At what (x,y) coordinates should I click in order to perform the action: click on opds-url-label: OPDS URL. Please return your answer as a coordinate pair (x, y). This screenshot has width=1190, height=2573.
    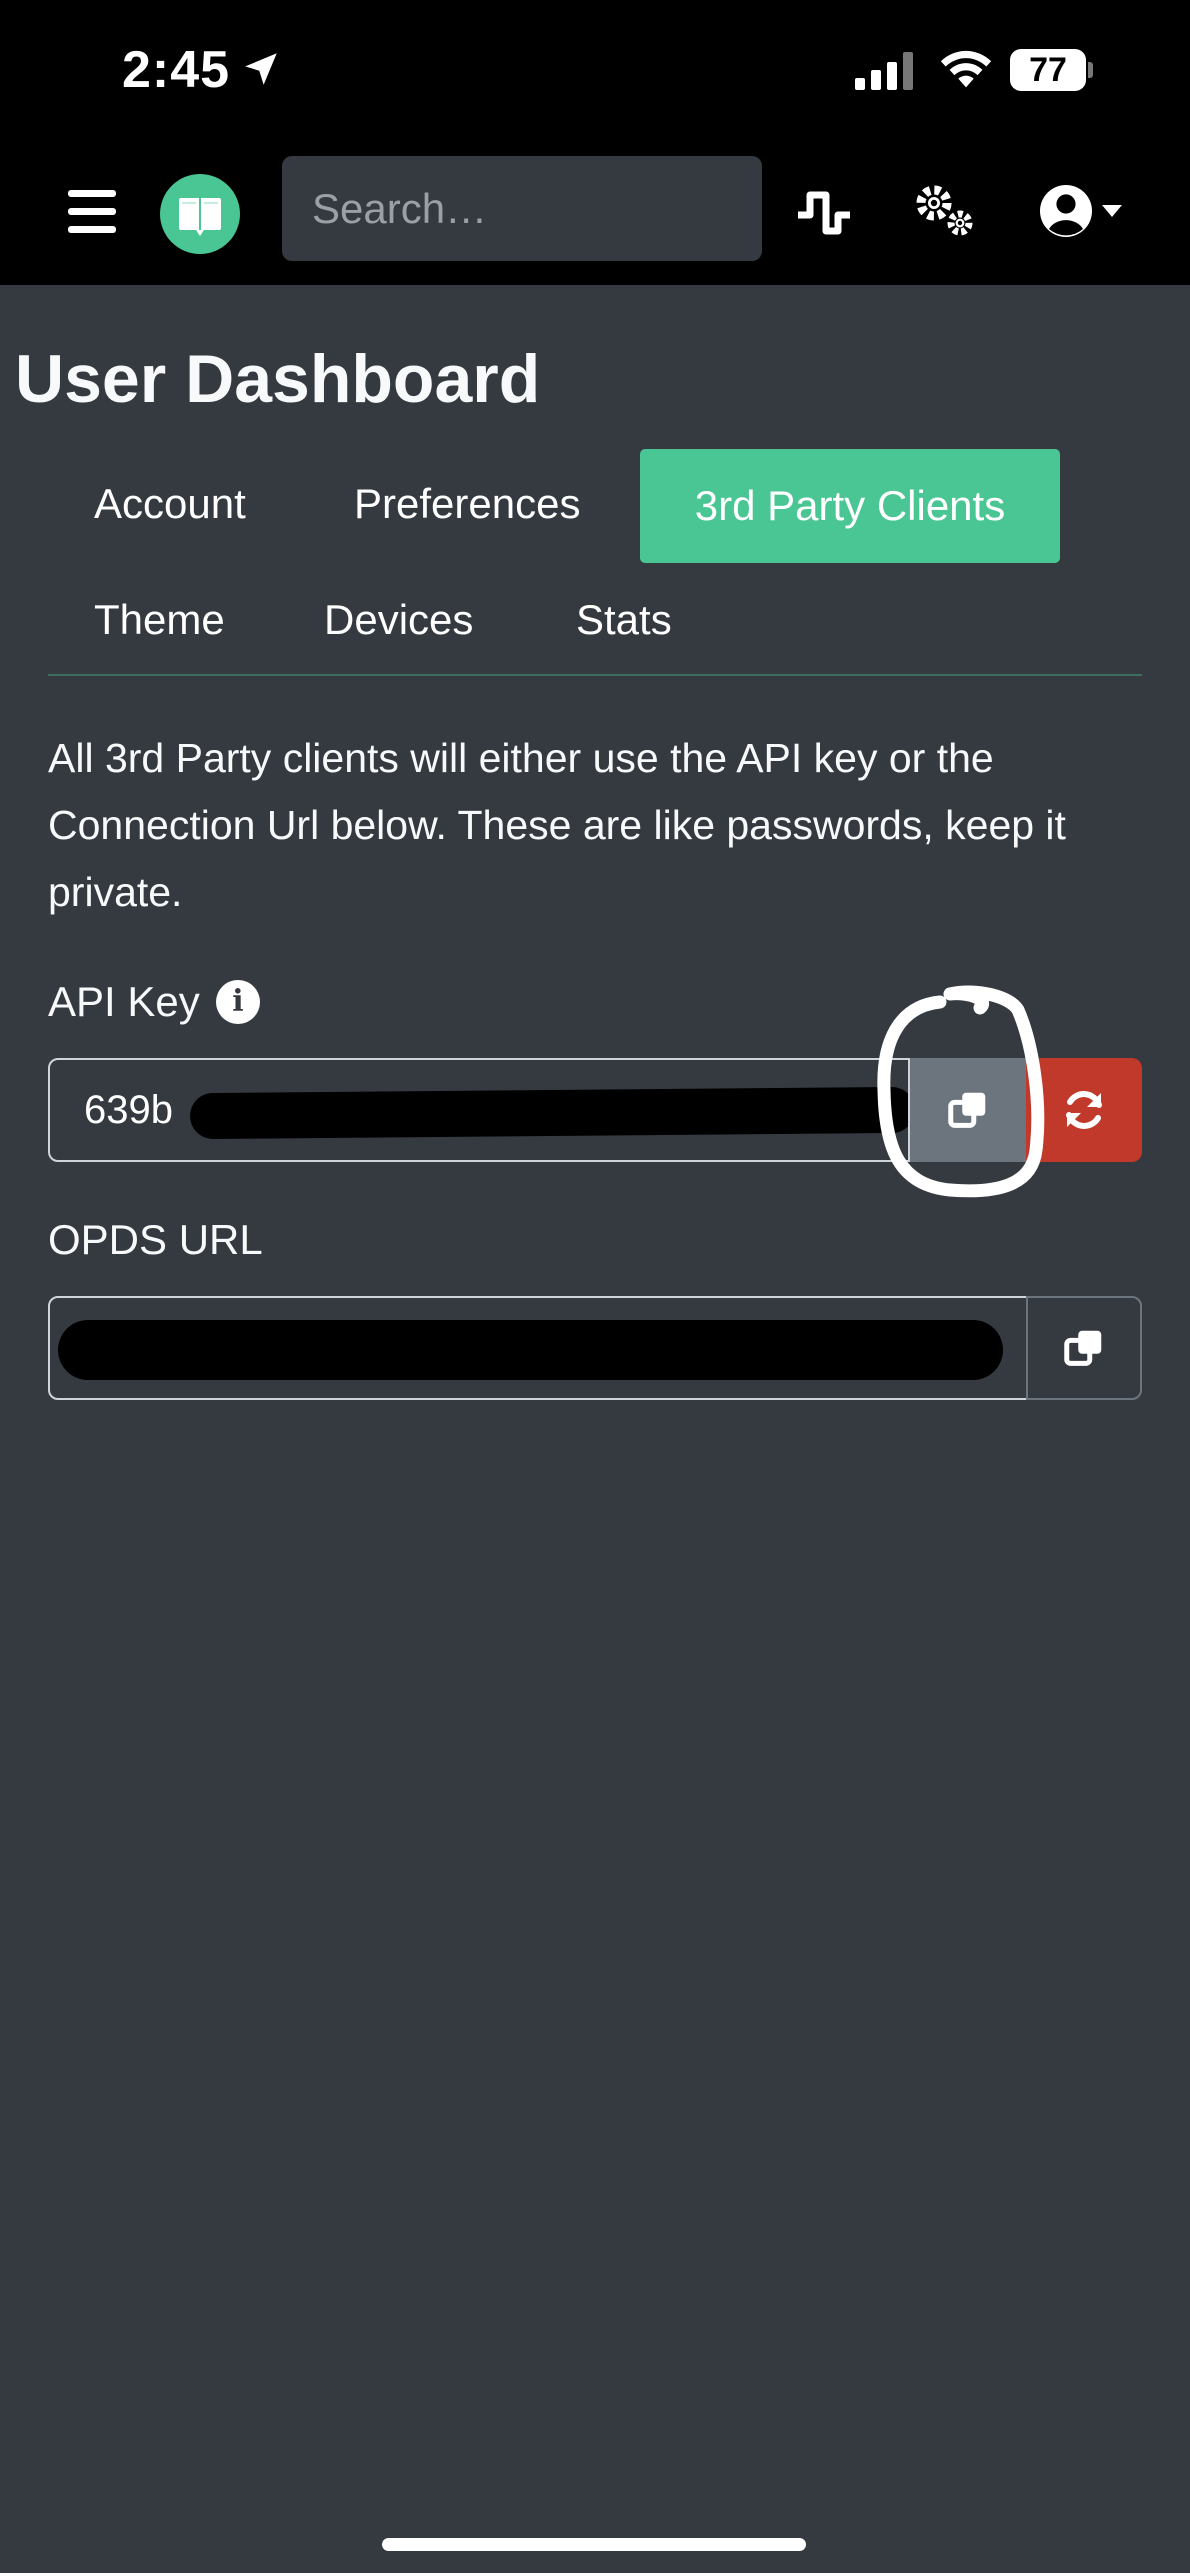
    Looking at the image, I should click on (155, 1239).